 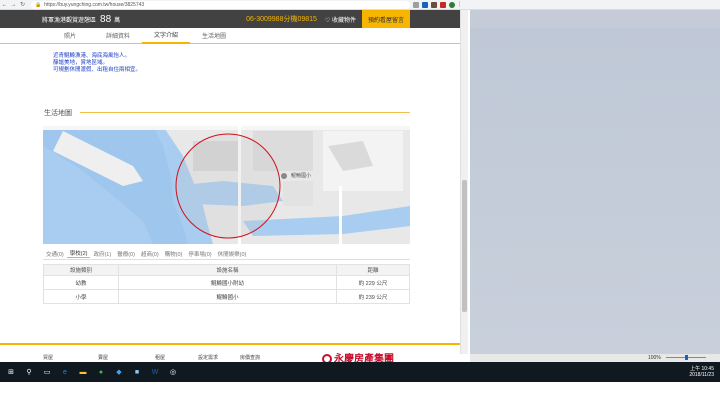 I want to click on star-icon, so click(x=416, y=4).